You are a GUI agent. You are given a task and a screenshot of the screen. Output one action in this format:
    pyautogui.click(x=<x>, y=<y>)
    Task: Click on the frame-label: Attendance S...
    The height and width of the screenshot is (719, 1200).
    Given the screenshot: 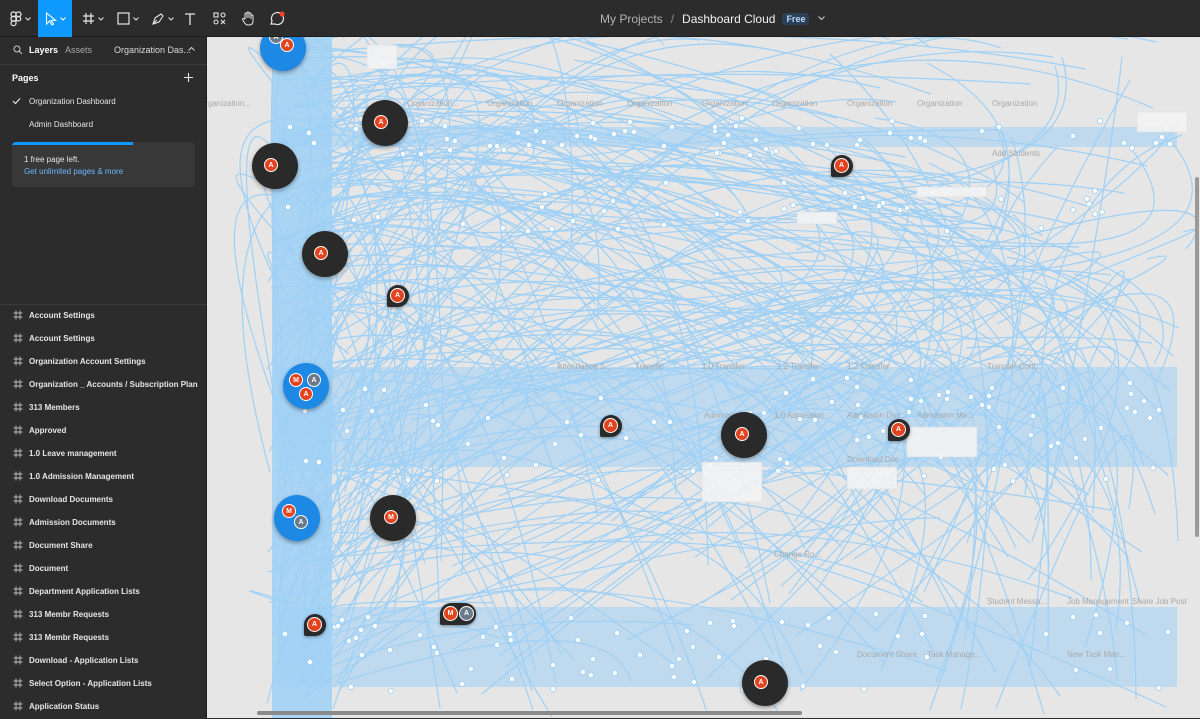 What is the action you would take?
    pyautogui.click(x=584, y=366)
    